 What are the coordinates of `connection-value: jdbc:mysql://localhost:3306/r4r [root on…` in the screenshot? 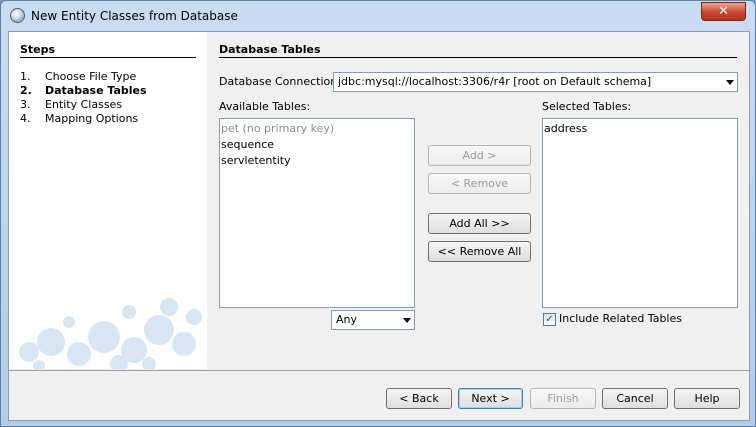 It's located at (495, 81).